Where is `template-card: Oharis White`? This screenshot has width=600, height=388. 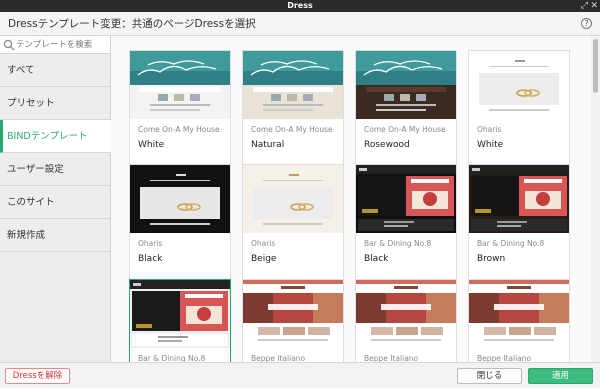
template-card: Oharis White is located at coordinates (519, 108).